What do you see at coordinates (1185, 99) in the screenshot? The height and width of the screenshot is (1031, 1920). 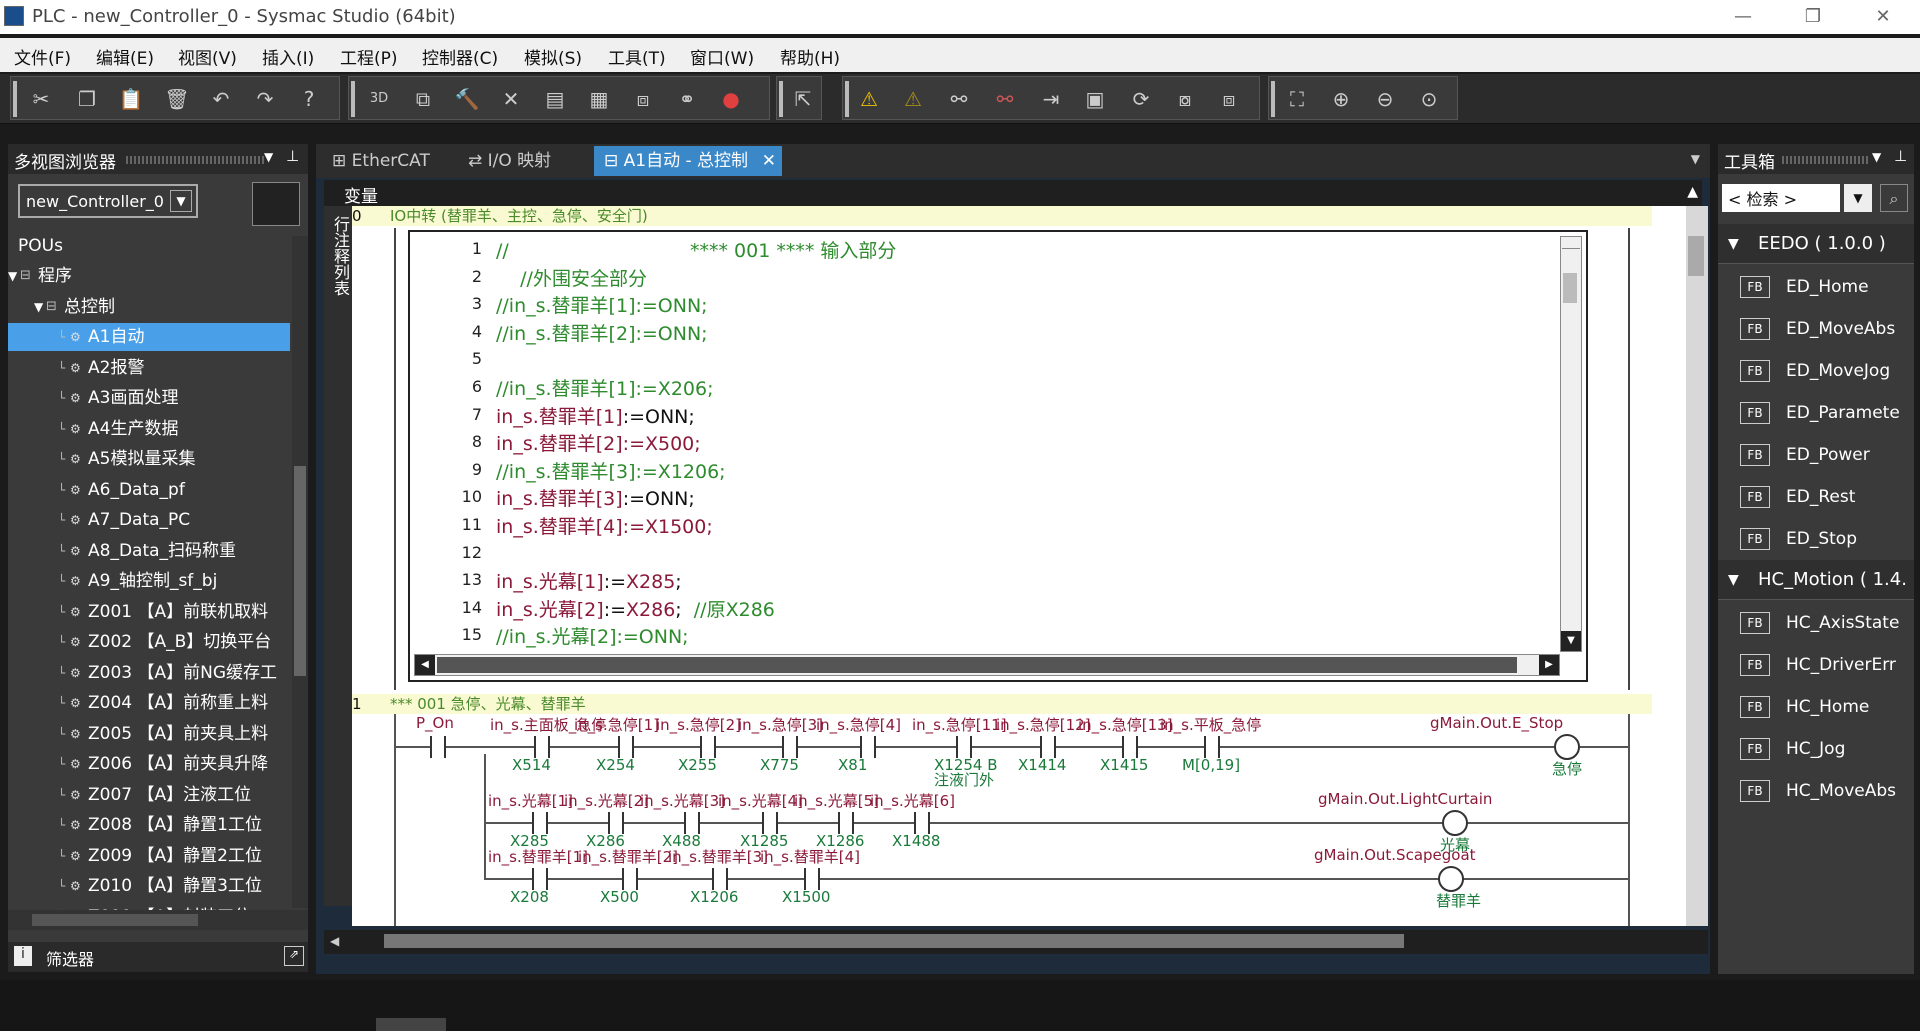 I see `monitor-icon: ⧇` at bounding box center [1185, 99].